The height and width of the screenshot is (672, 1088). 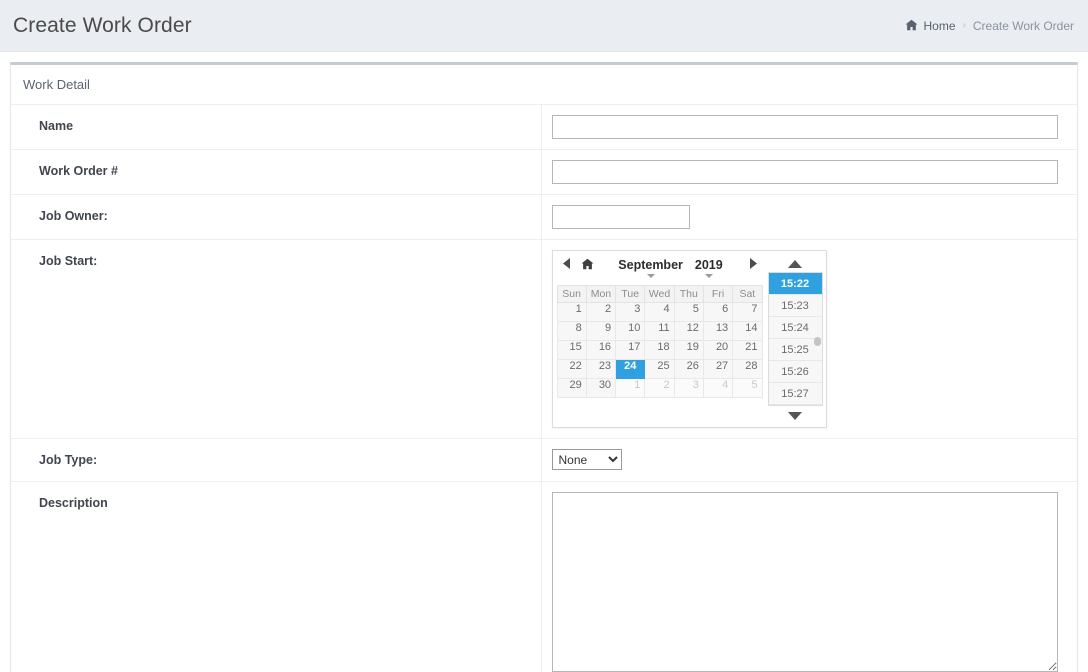 I want to click on calendar-day: 28, so click(x=747, y=369).